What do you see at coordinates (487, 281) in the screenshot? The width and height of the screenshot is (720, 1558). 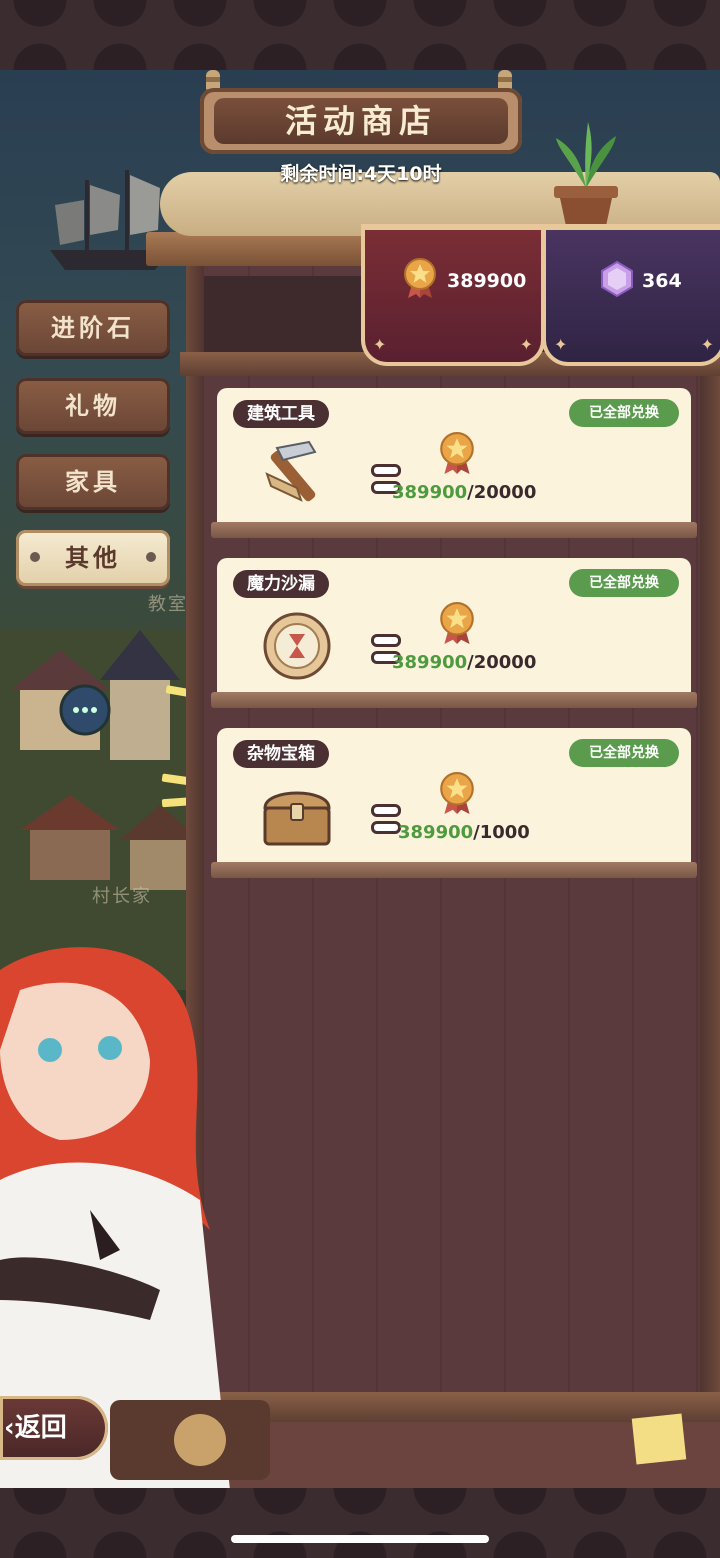 I see `star-medal-count: 389900` at bounding box center [487, 281].